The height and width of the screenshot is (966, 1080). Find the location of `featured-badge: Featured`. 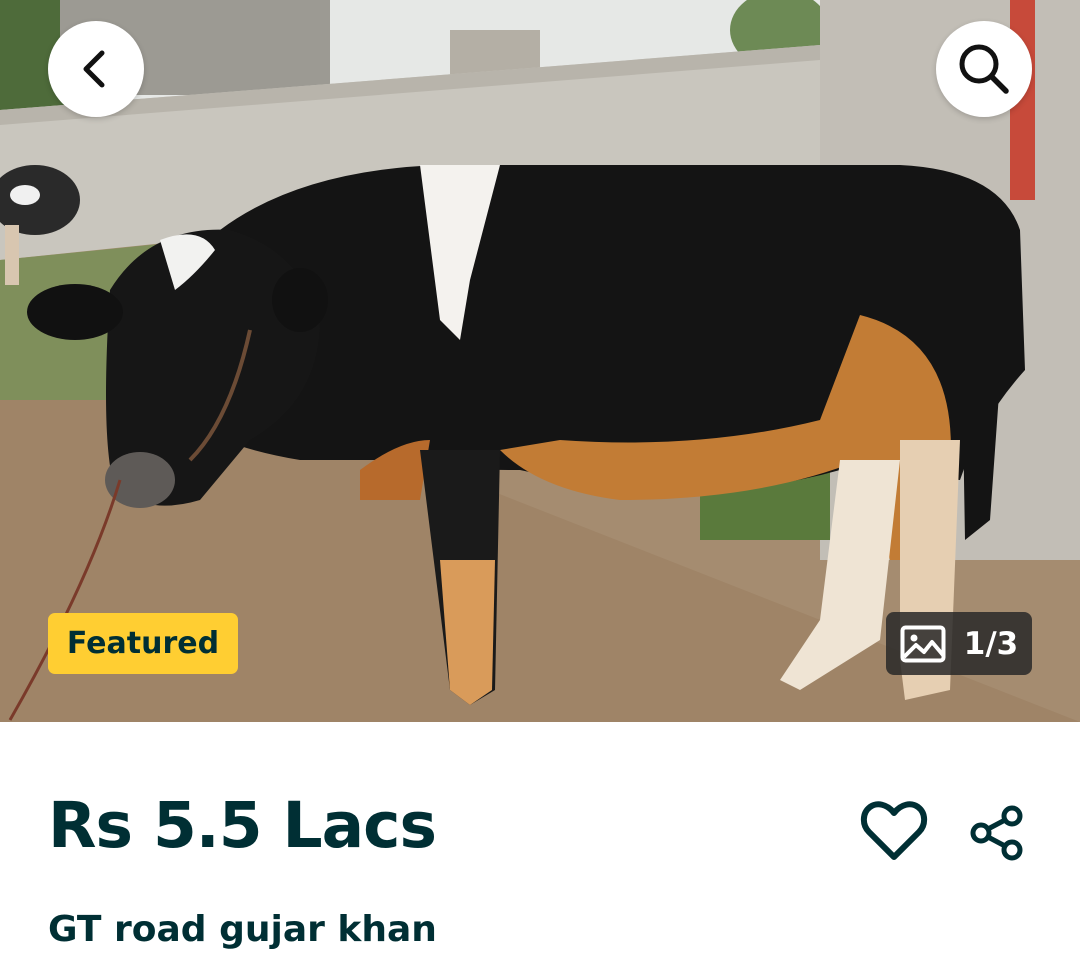

featured-badge: Featured is located at coordinates (143, 643).